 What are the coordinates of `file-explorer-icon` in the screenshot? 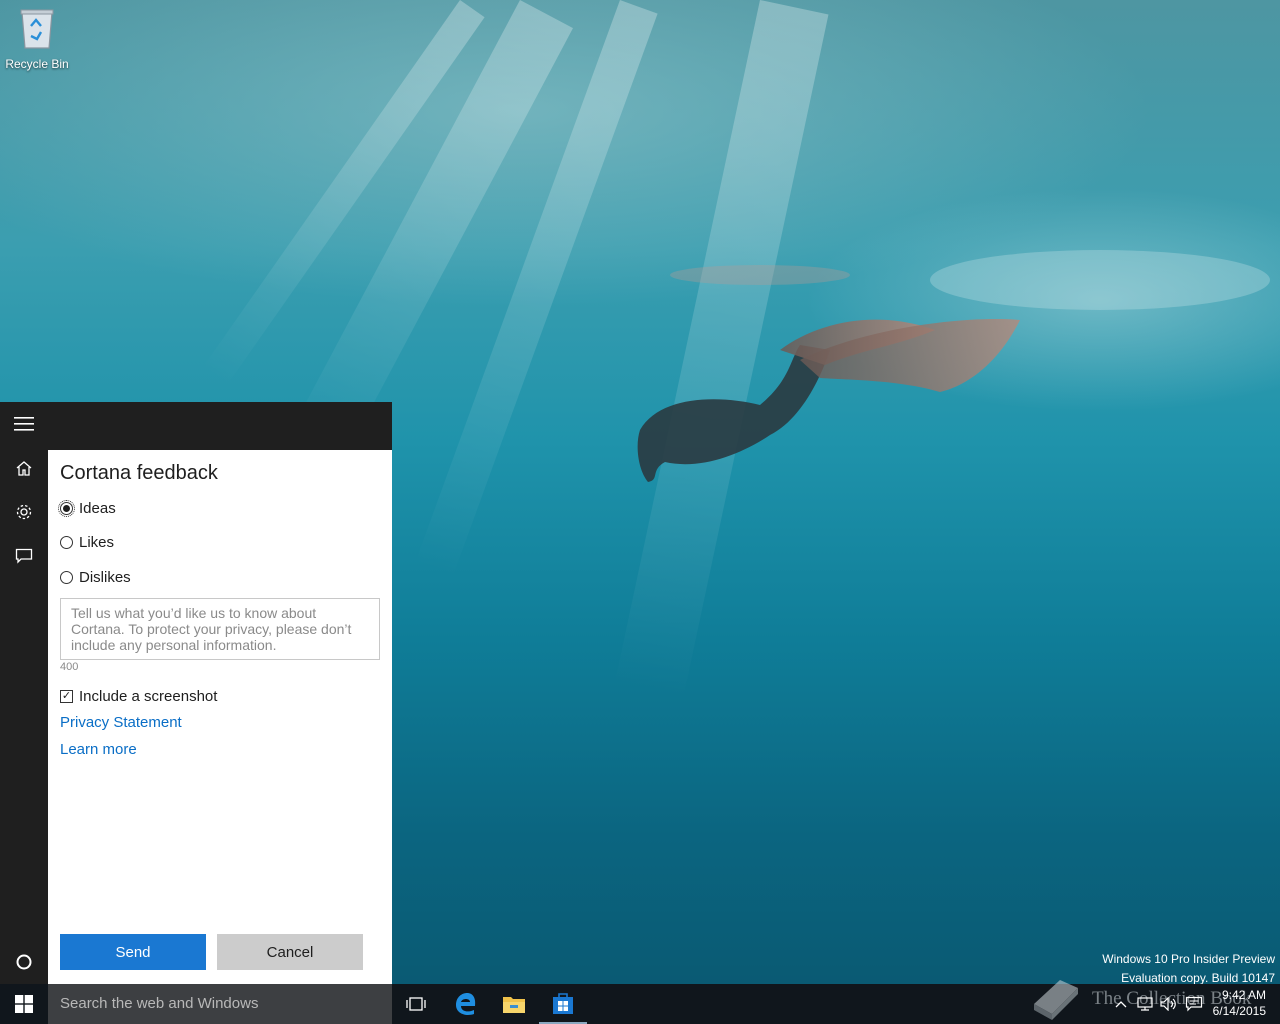 It's located at (514, 1005).